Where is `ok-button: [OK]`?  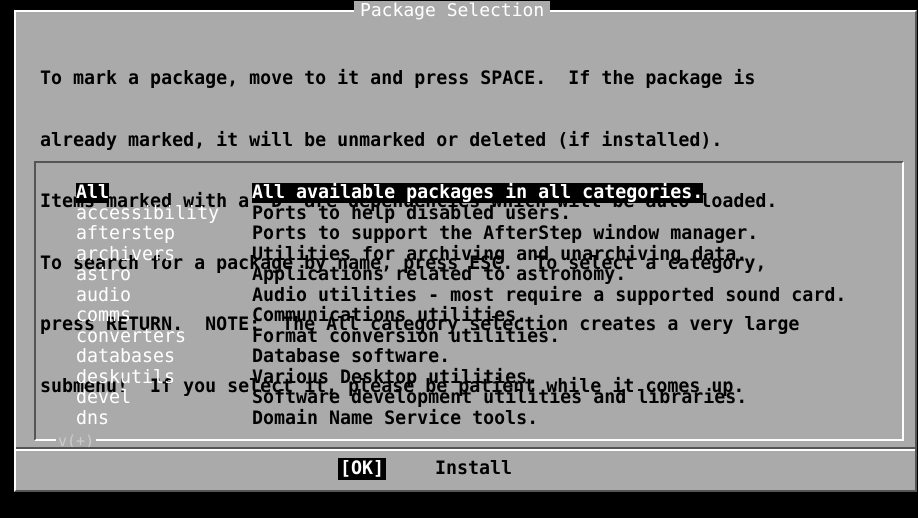 ok-button: [OK] is located at coordinates (362, 469).